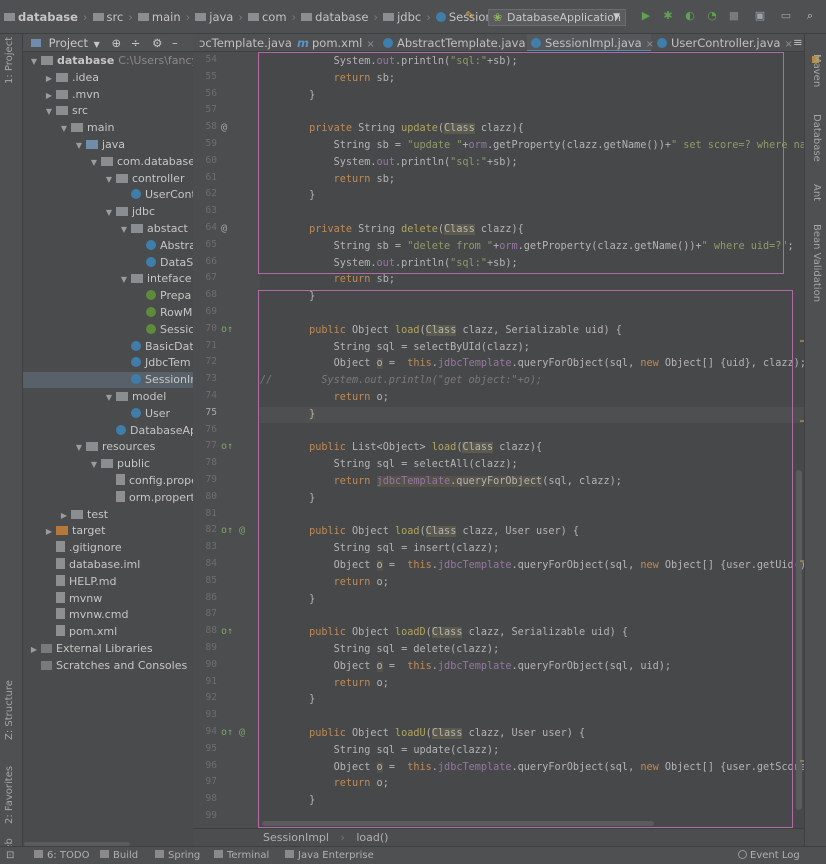 The image size is (826, 864). Describe the element at coordinates (108, 347) in the screenshot. I see `tree-item-basicdata: BasicData` at that location.